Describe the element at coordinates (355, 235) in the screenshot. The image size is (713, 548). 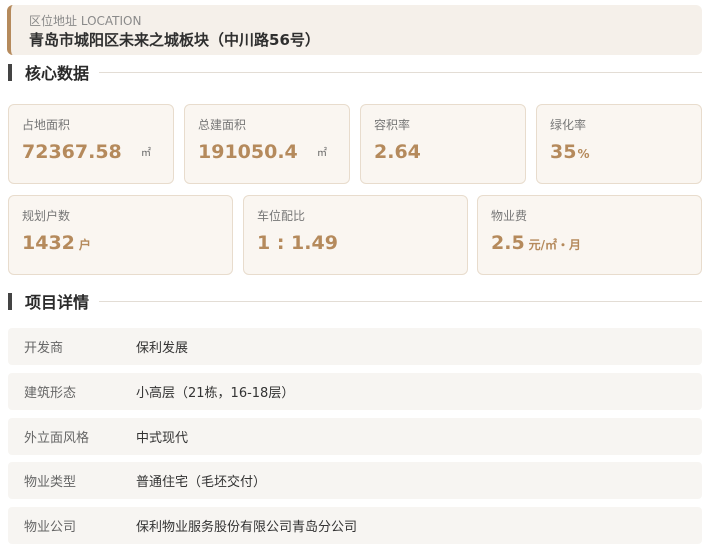
I see `card-parking-ratio: 车位配比 1 : 1.49` at that location.